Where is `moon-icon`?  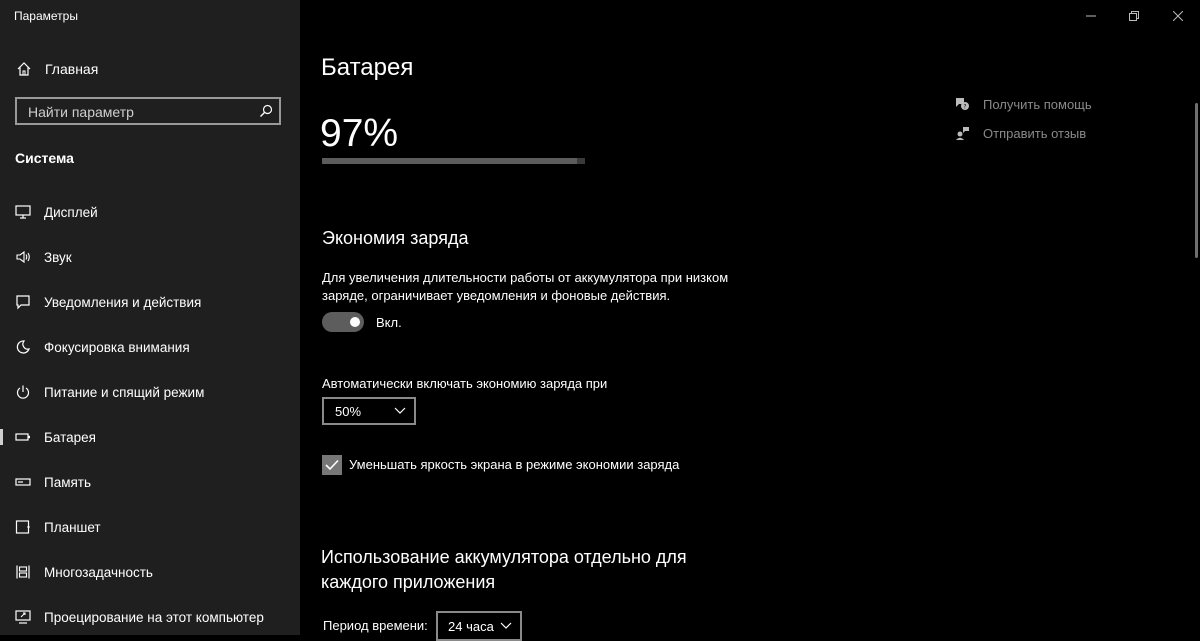 moon-icon is located at coordinates (23, 347).